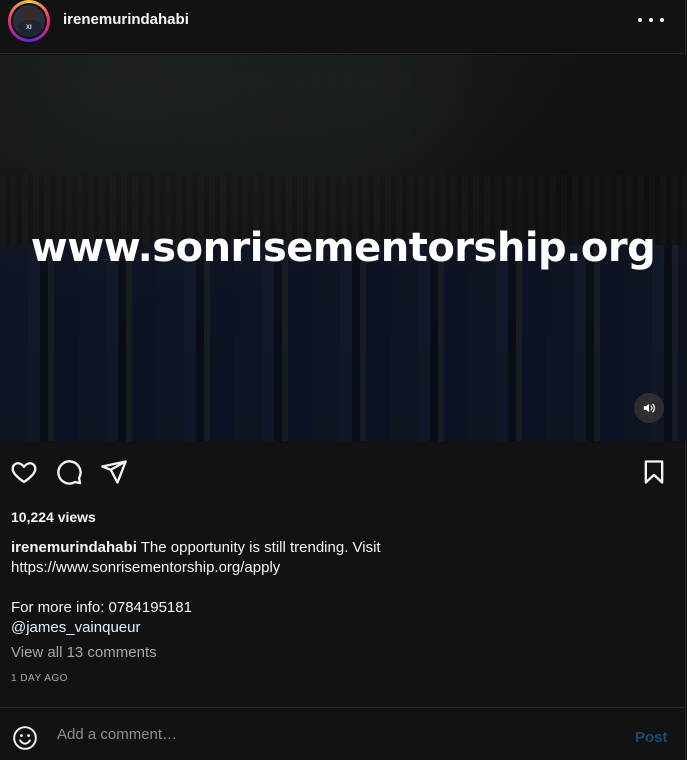 The image size is (687, 760). What do you see at coordinates (343, 476) in the screenshot?
I see `post-actions` at bounding box center [343, 476].